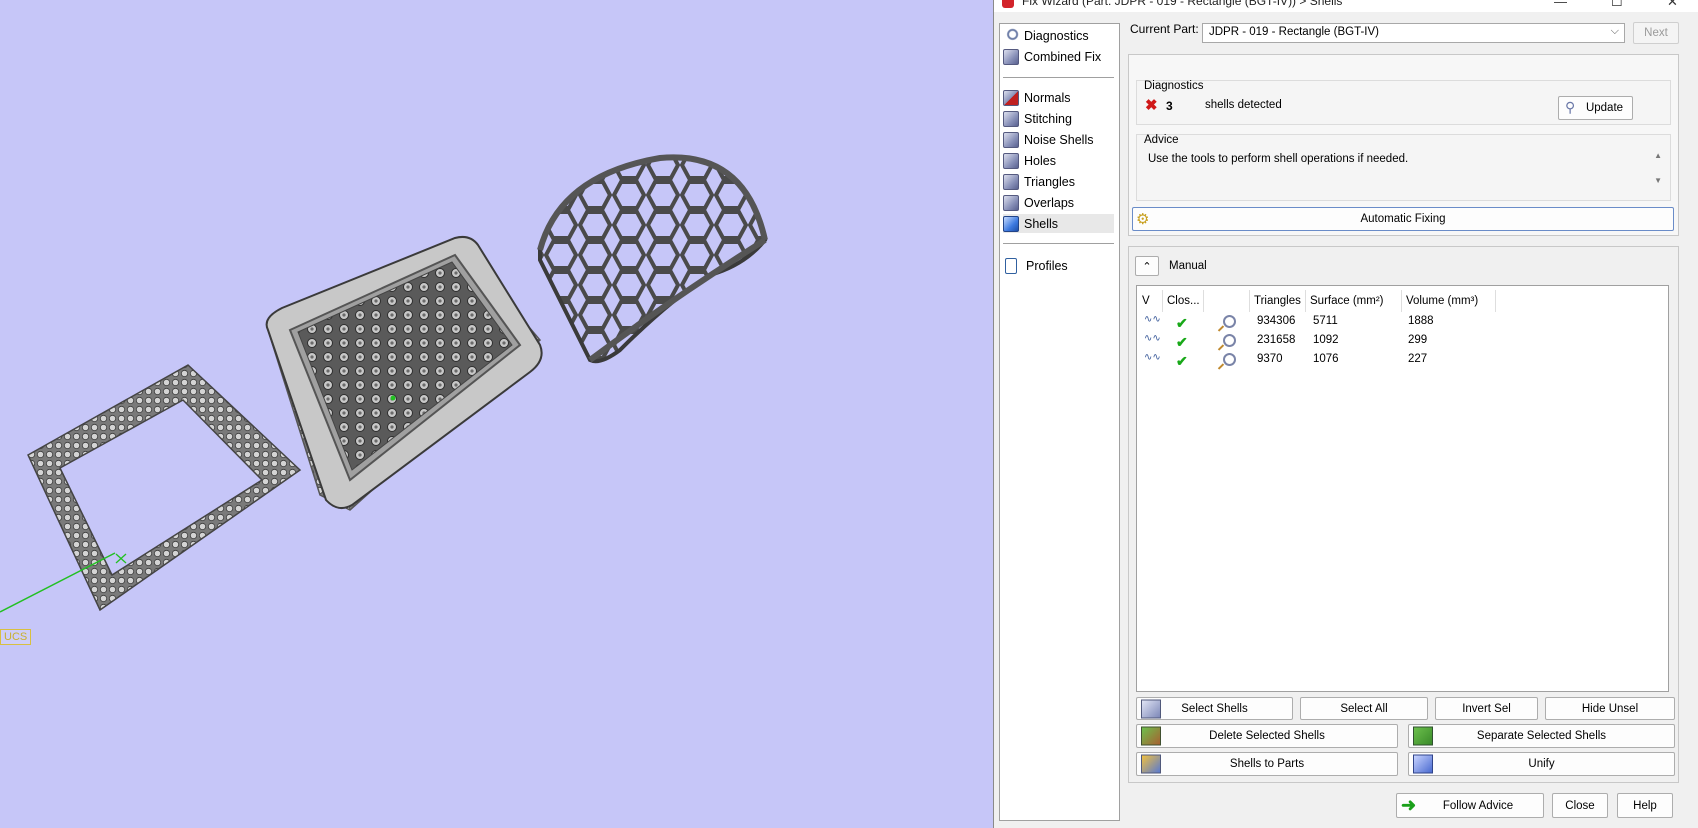 The width and height of the screenshot is (1698, 828). I want to click on volume-cell: 1888, so click(1421, 321).